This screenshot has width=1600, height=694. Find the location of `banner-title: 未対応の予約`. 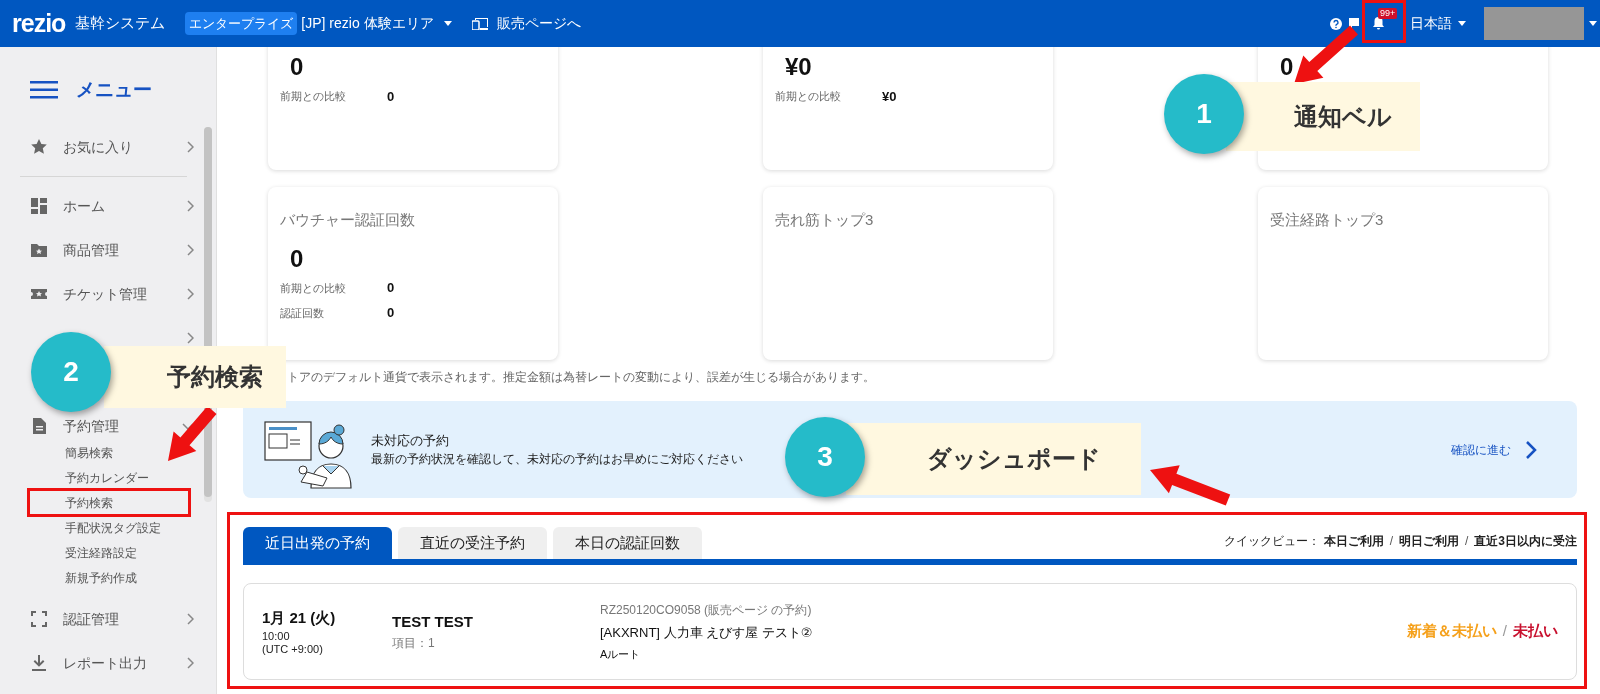

banner-title: 未対応の予約 is located at coordinates (410, 440).